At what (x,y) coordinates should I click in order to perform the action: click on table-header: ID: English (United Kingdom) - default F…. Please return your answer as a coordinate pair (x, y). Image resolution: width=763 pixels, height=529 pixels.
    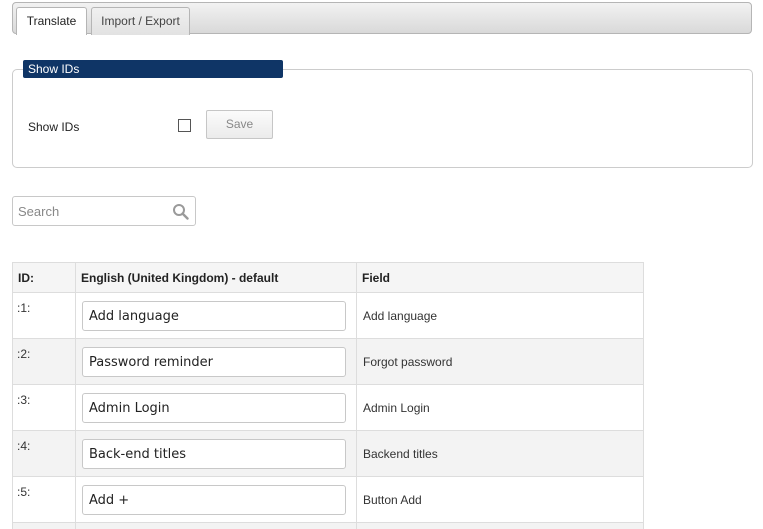
    Looking at the image, I should click on (328, 277).